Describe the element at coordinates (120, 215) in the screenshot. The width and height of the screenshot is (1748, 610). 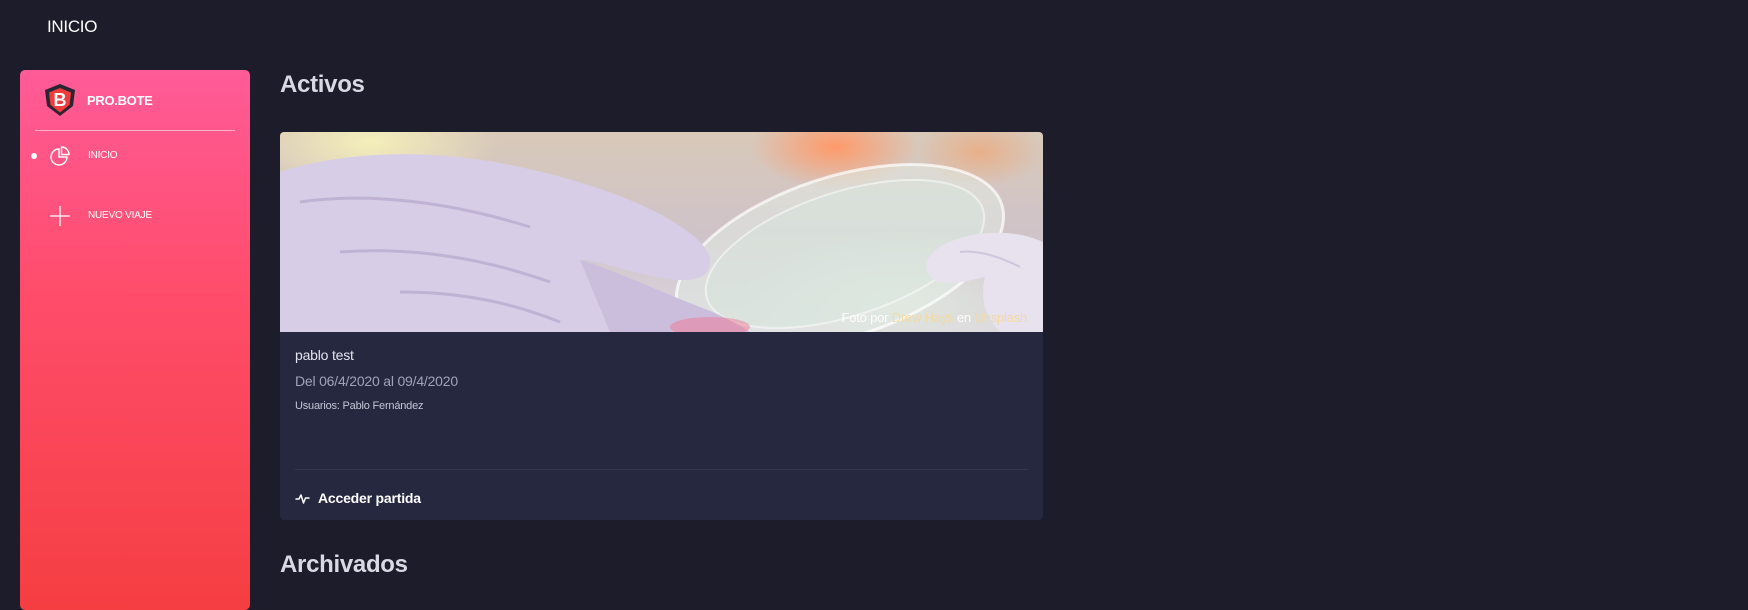
I see `sidebar-item-label: NUEVO VIAJE` at that location.